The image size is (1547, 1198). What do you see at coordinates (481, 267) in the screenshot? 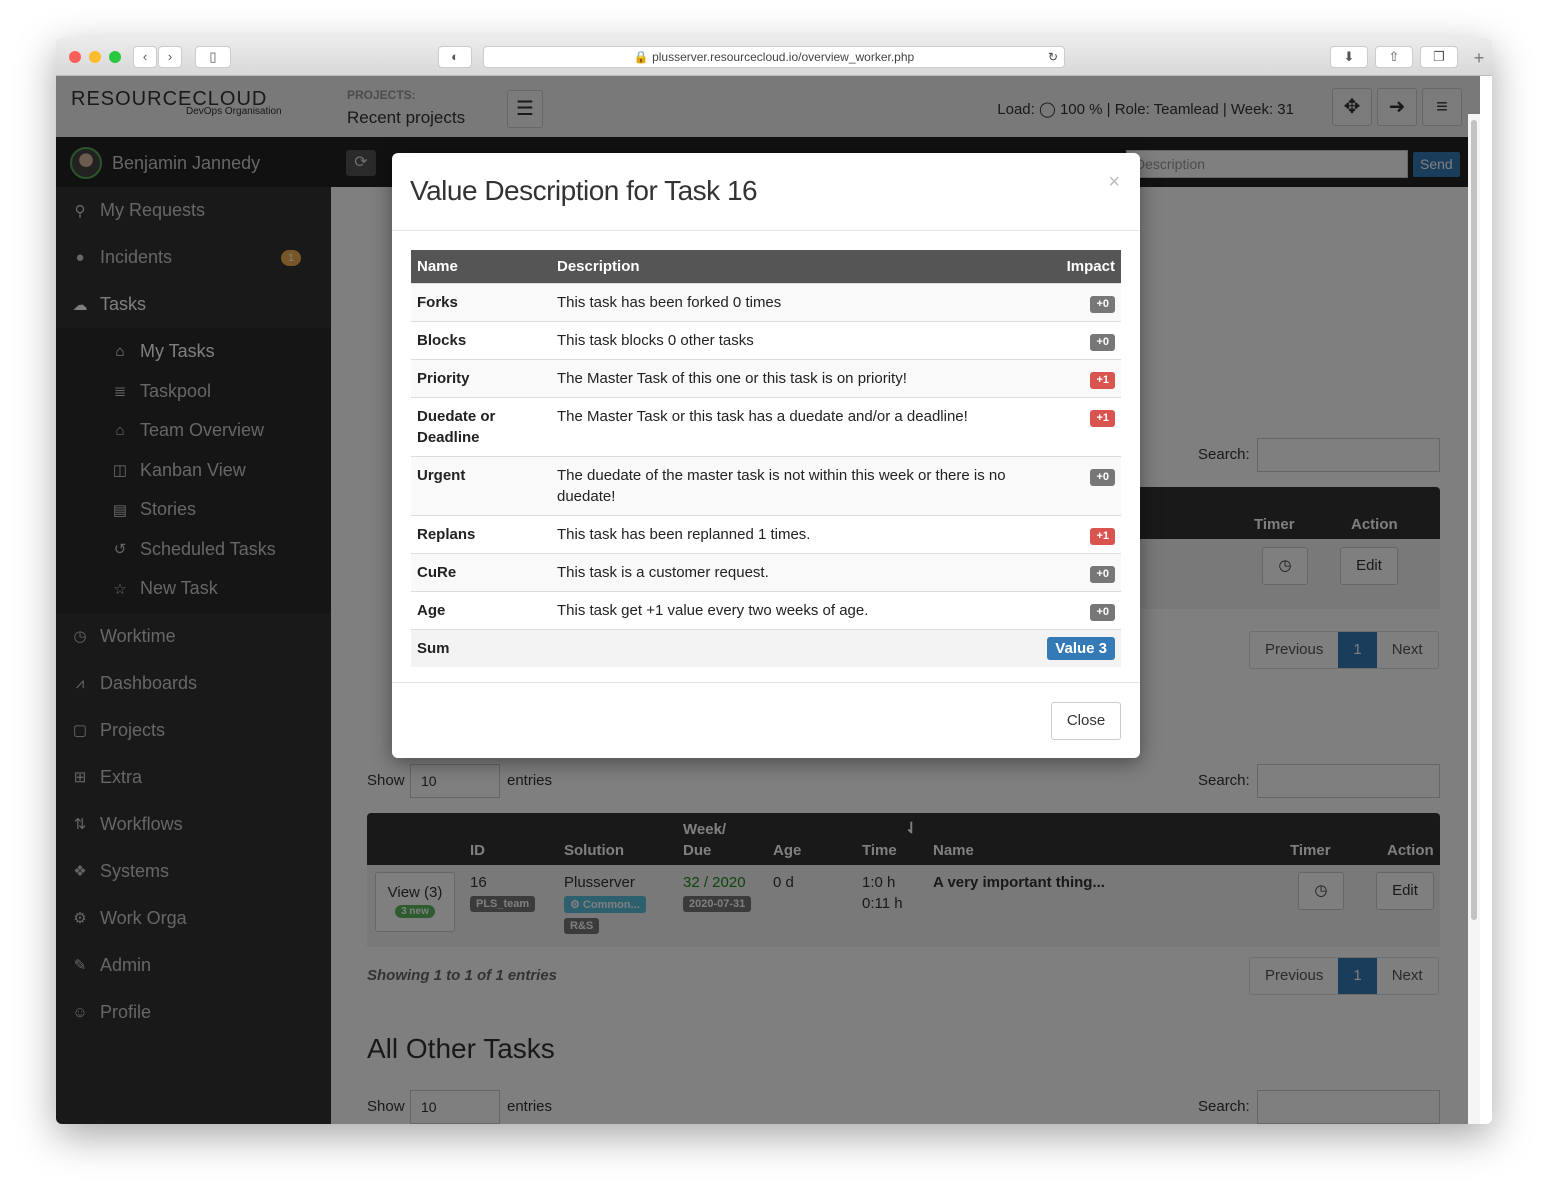
I see `col-name: Name` at bounding box center [481, 267].